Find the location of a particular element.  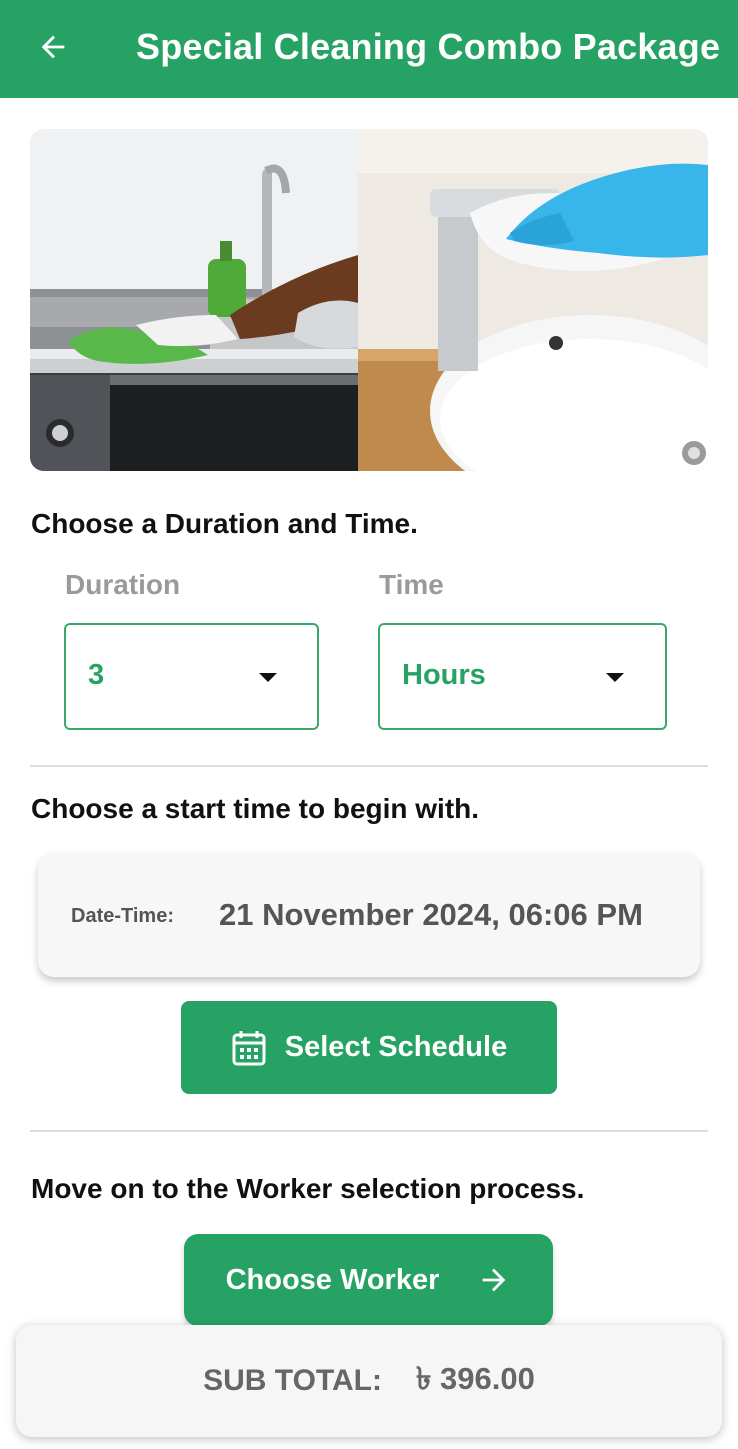

arrow-right-icon is located at coordinates (494, 1280).